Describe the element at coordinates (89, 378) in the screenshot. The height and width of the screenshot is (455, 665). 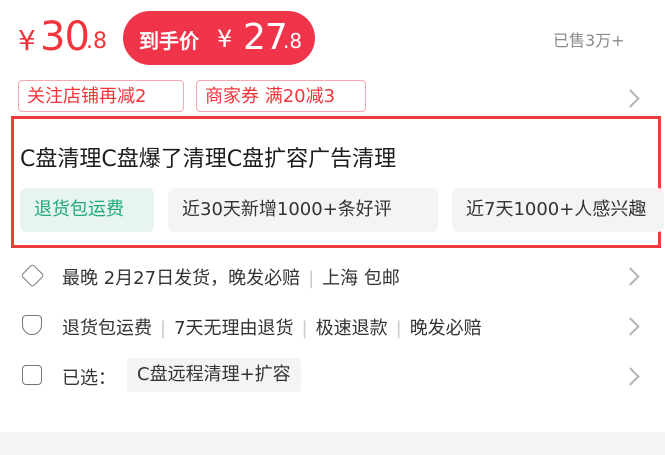
I see `selection-label: 已选：` at that location.